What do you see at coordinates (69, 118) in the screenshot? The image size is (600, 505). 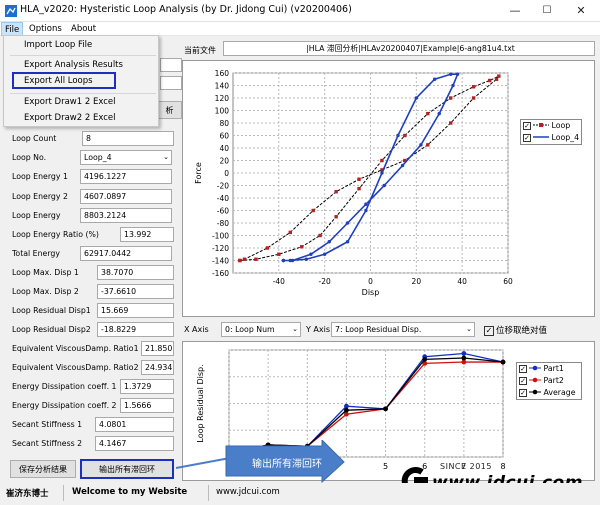 I see `menu-item-export-draw2: Export Draw2 2 Excel` at bounding box center [69, 118].